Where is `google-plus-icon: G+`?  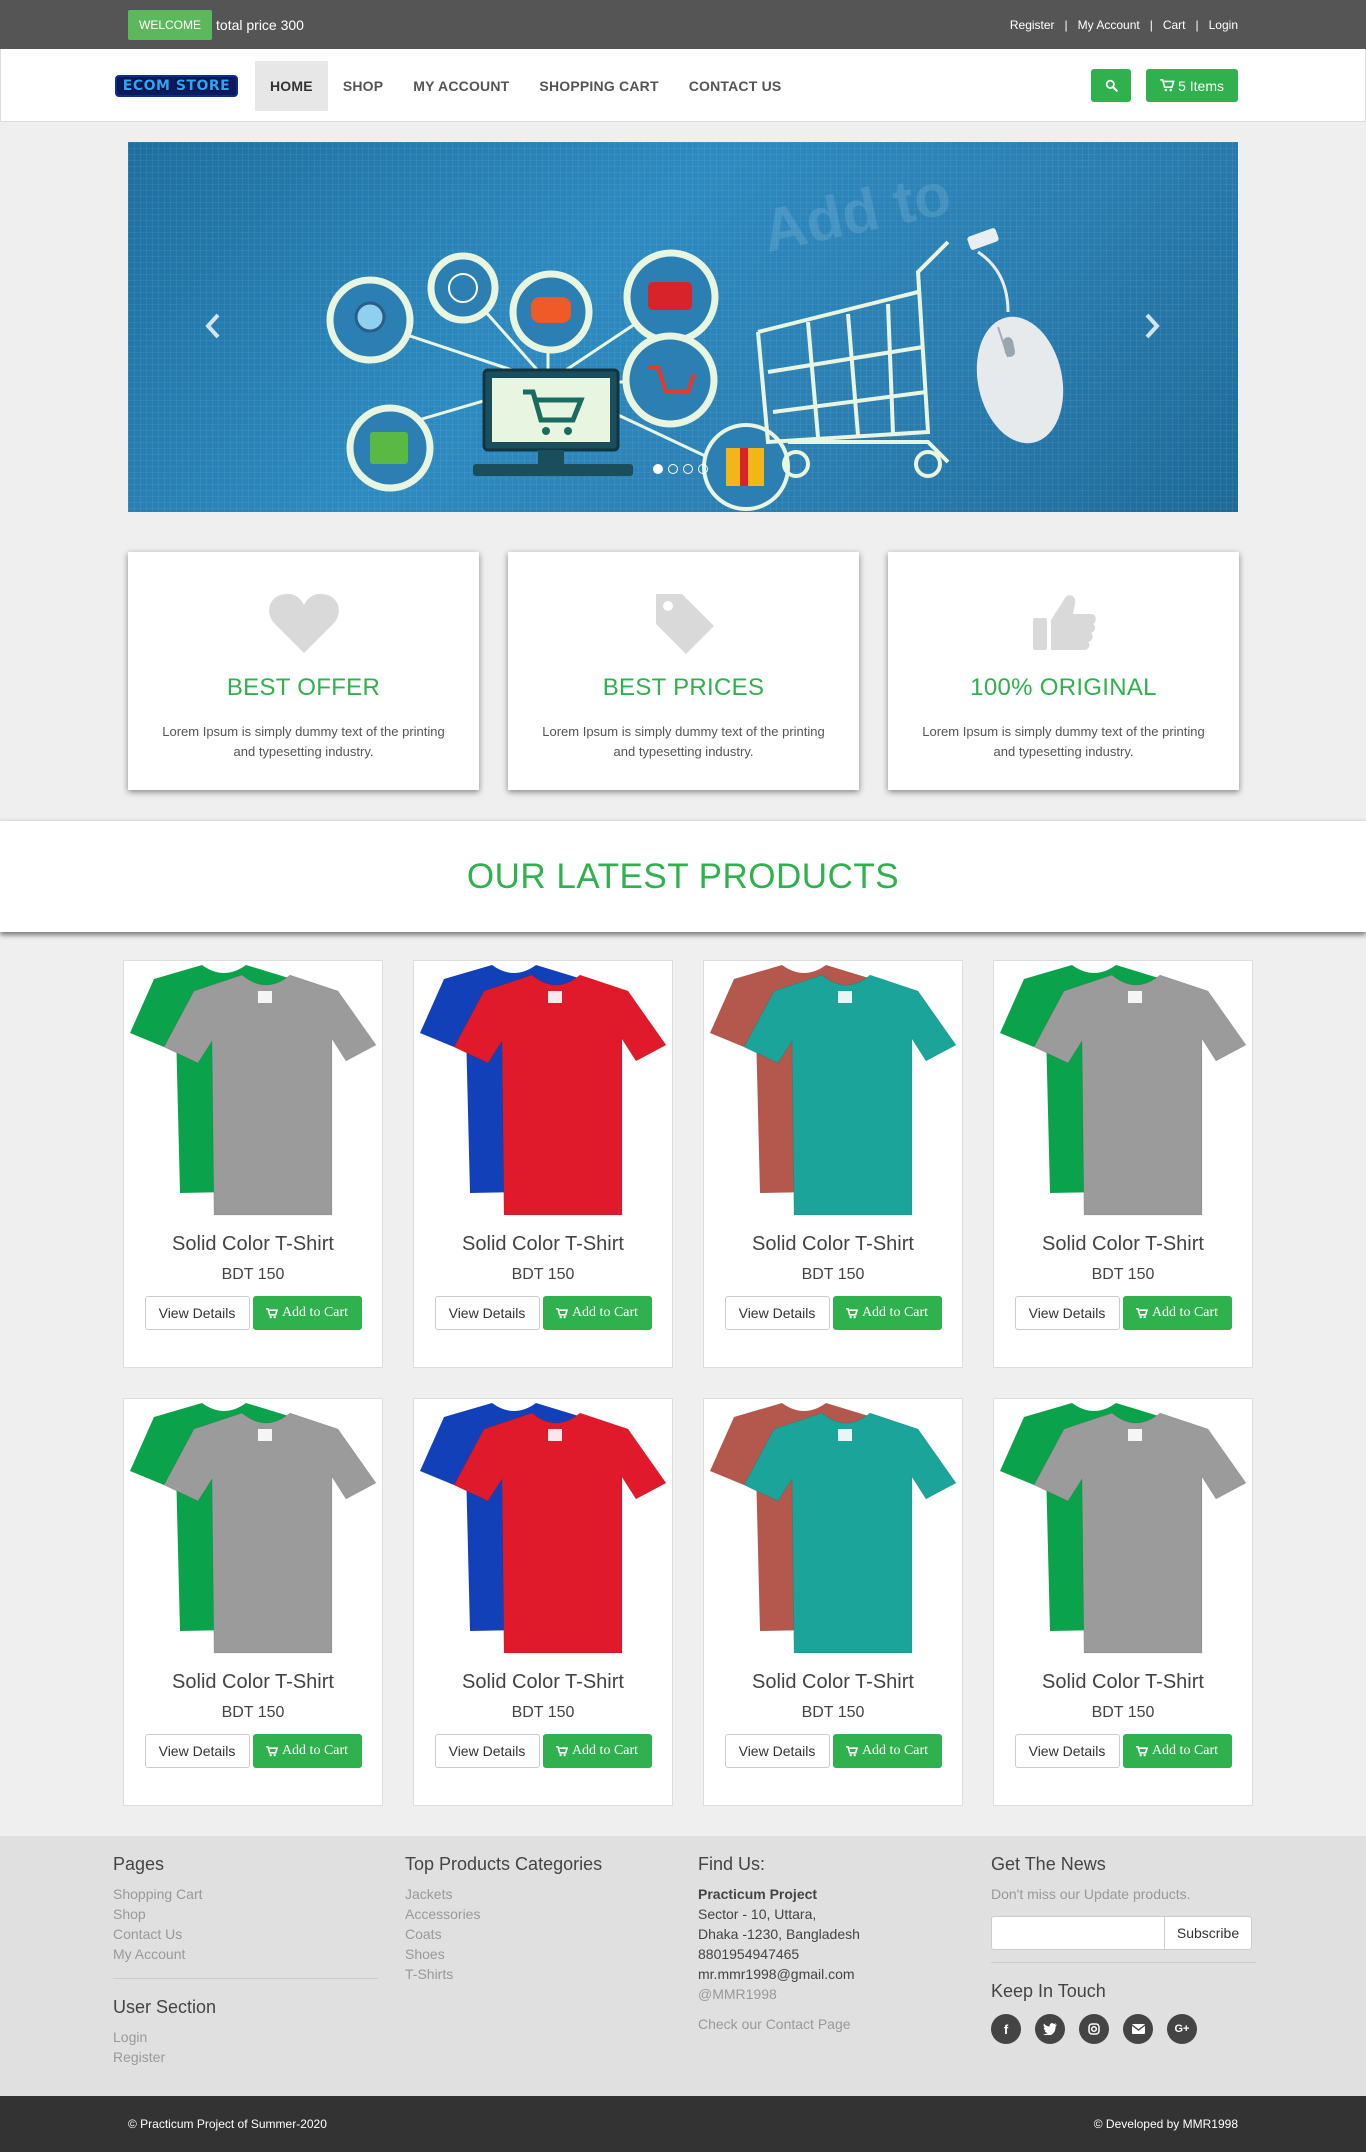 google-plus-icon: G+ is located at coordinates (1182, 2029).